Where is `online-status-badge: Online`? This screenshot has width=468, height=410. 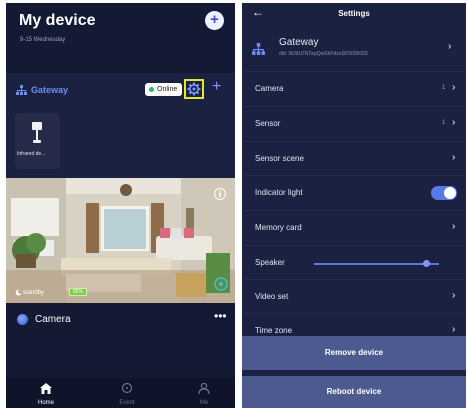
online-status-badge: Online is located at coordinates (164, 89).